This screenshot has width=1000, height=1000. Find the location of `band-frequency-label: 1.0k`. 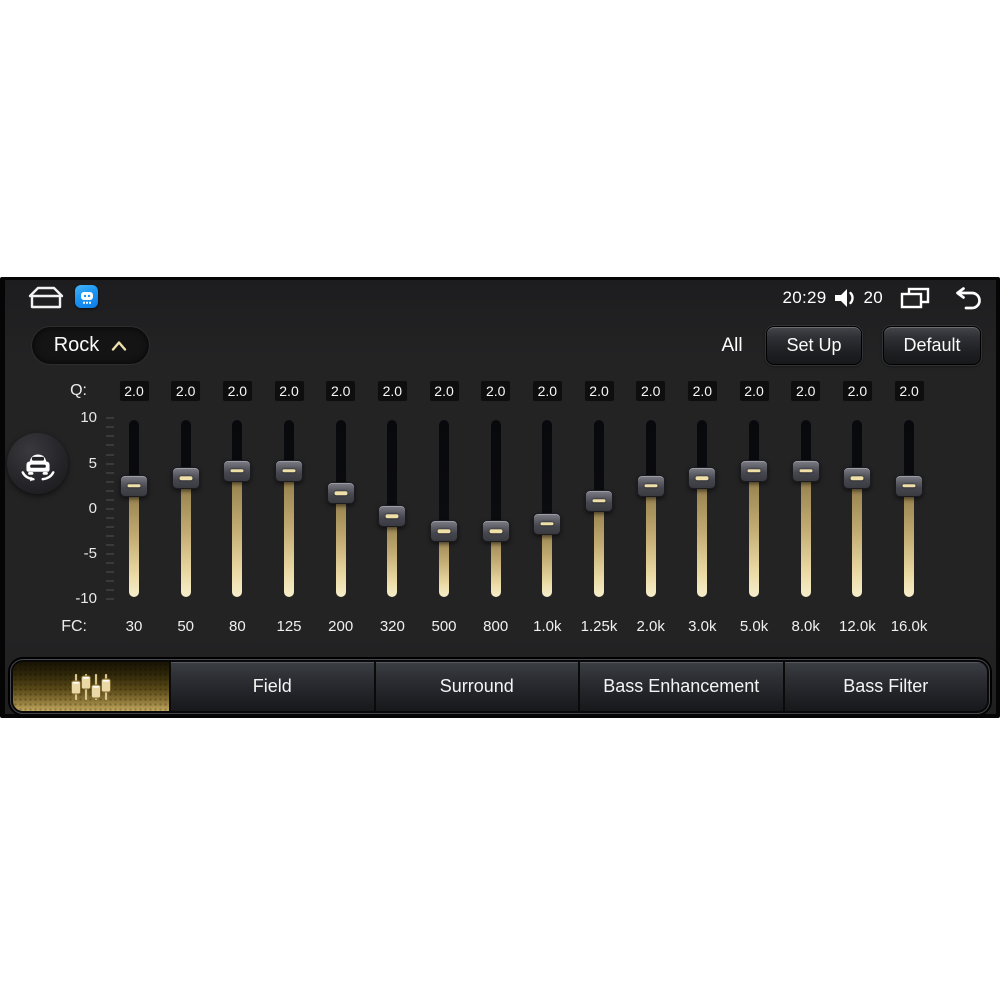

band-frequency-label: 1.0k is located at coordinates (547, 626).